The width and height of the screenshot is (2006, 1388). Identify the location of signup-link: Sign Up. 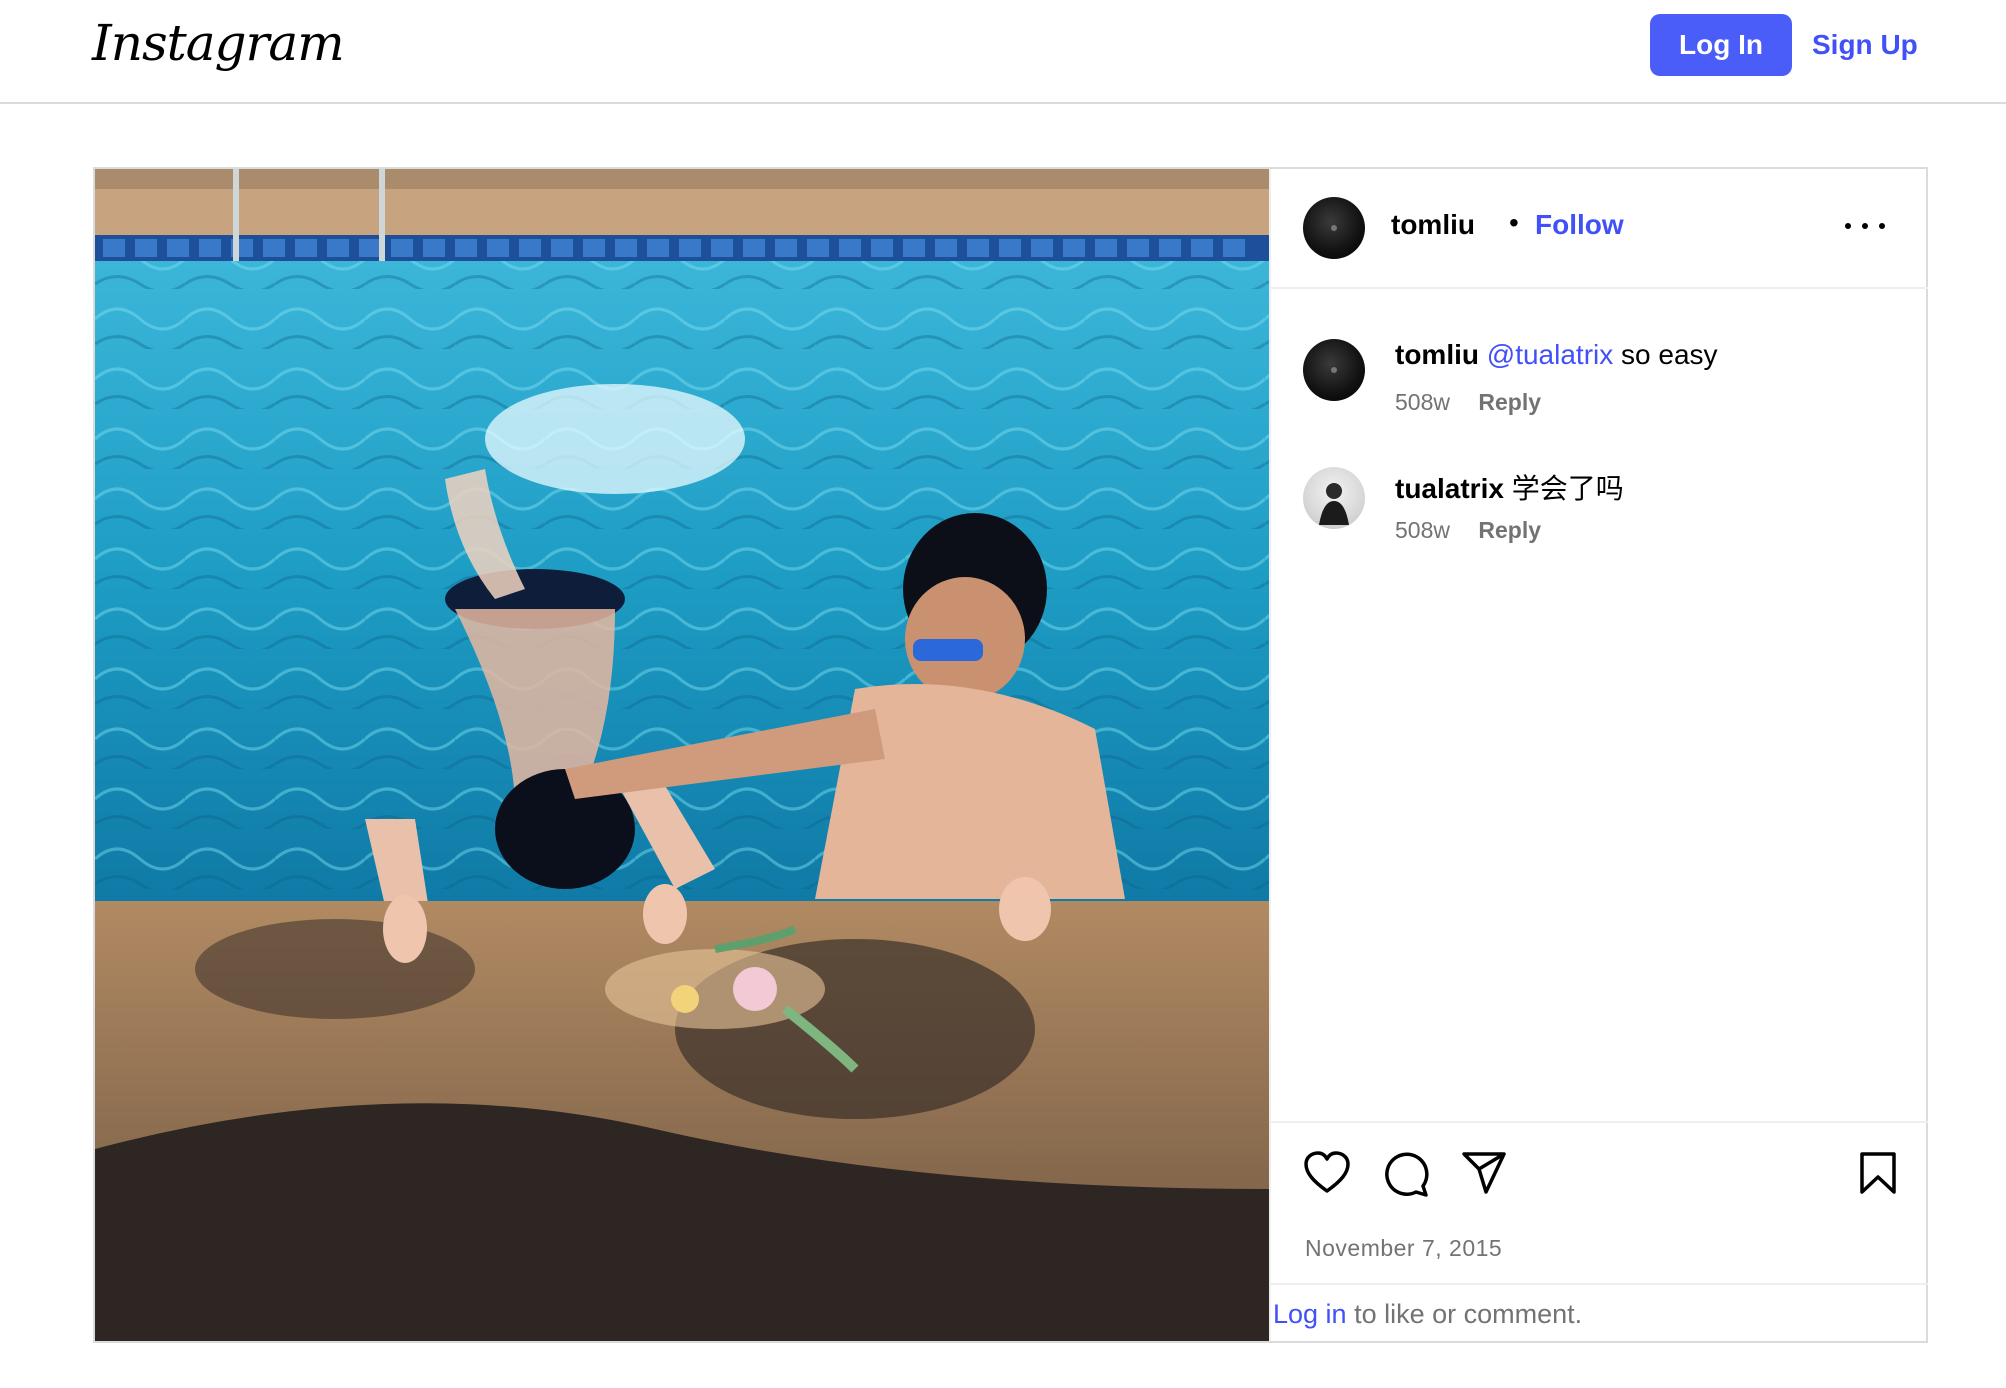
(1865, 45).